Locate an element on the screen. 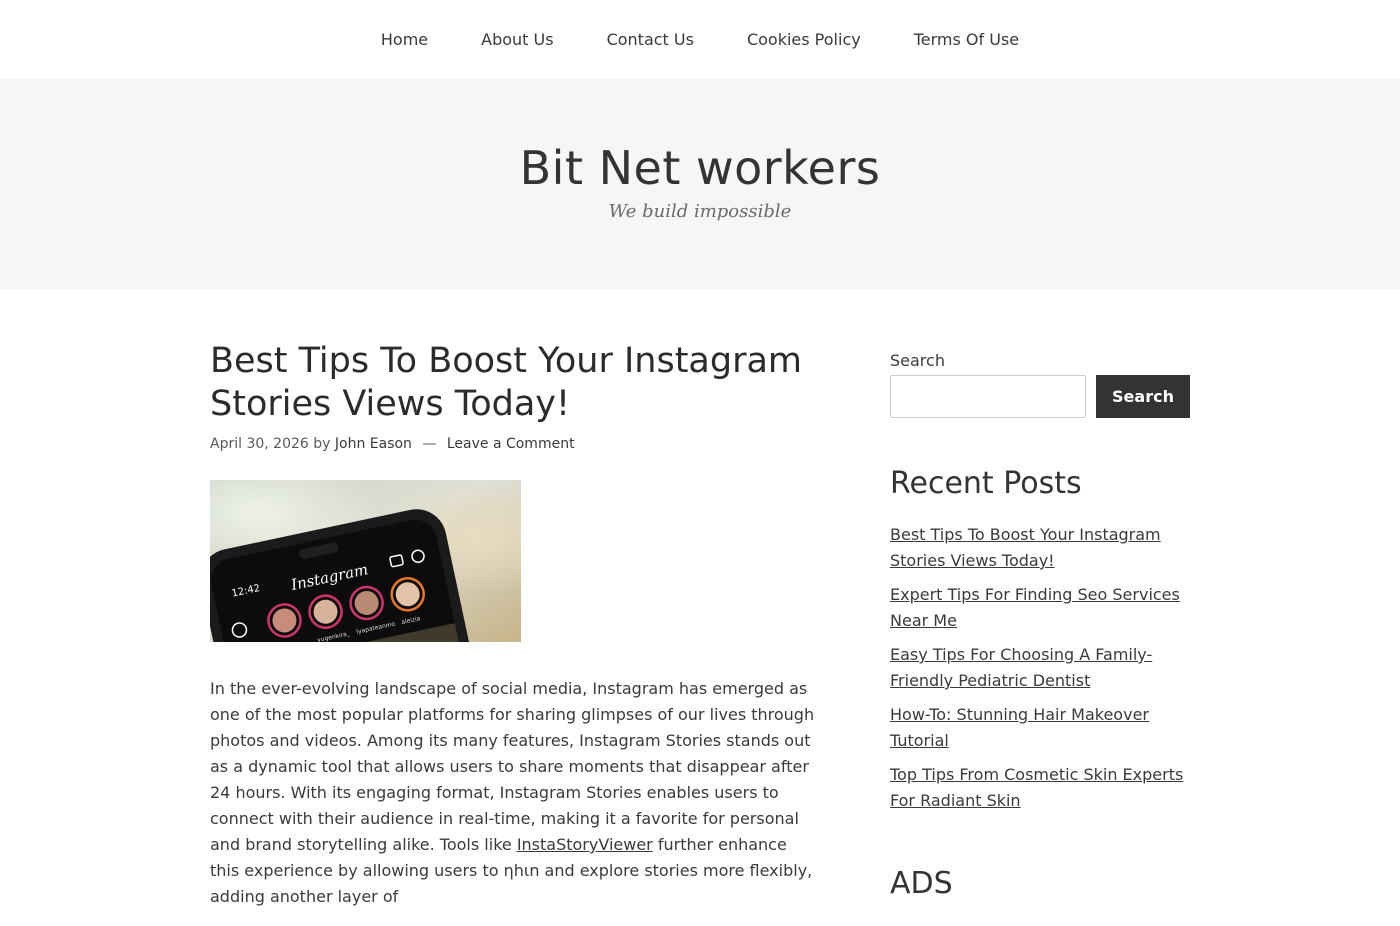 The image size is (1400, 926). site-tagline: We build impossible is located at coordinates (700, 211).